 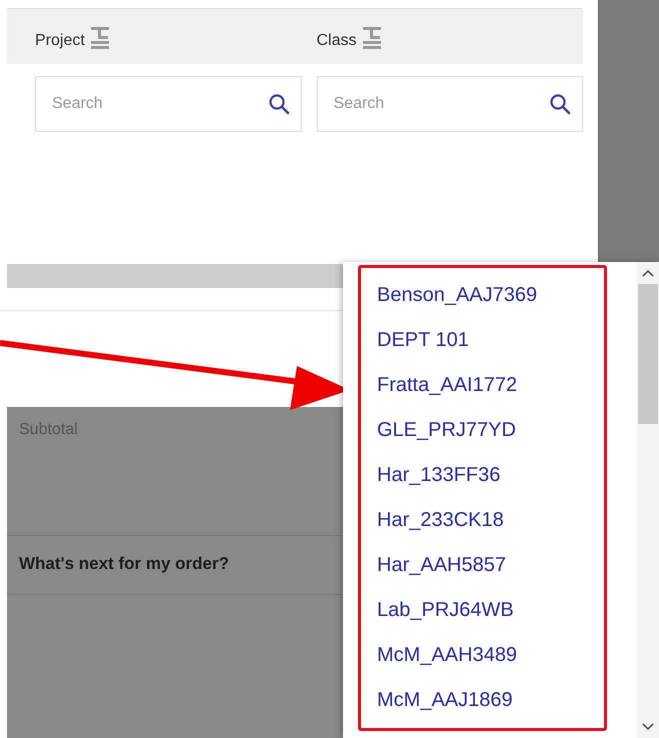 I want to click on dropdown-option: DEPT 101, so click(x=490, y=340).